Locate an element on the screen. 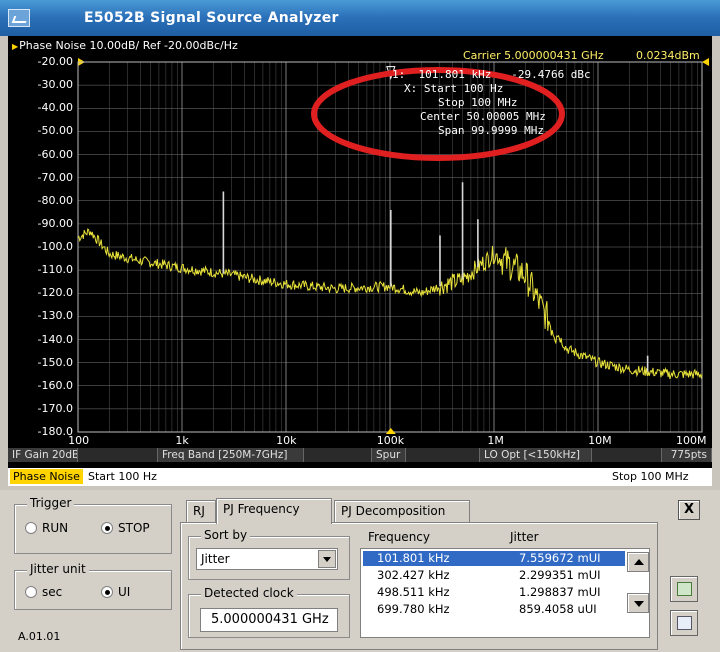 This screenshot has width=720, height=652. chevron-down-icon is located at coordinates (327, 559).